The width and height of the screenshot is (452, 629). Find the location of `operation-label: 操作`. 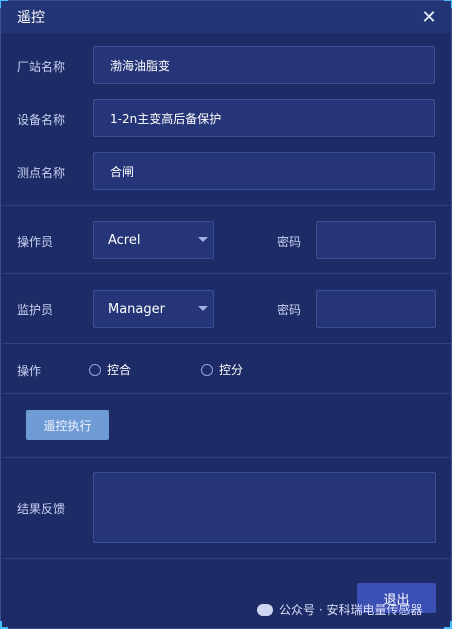

operation-label: 操作 is located at coordinates (29, 371).